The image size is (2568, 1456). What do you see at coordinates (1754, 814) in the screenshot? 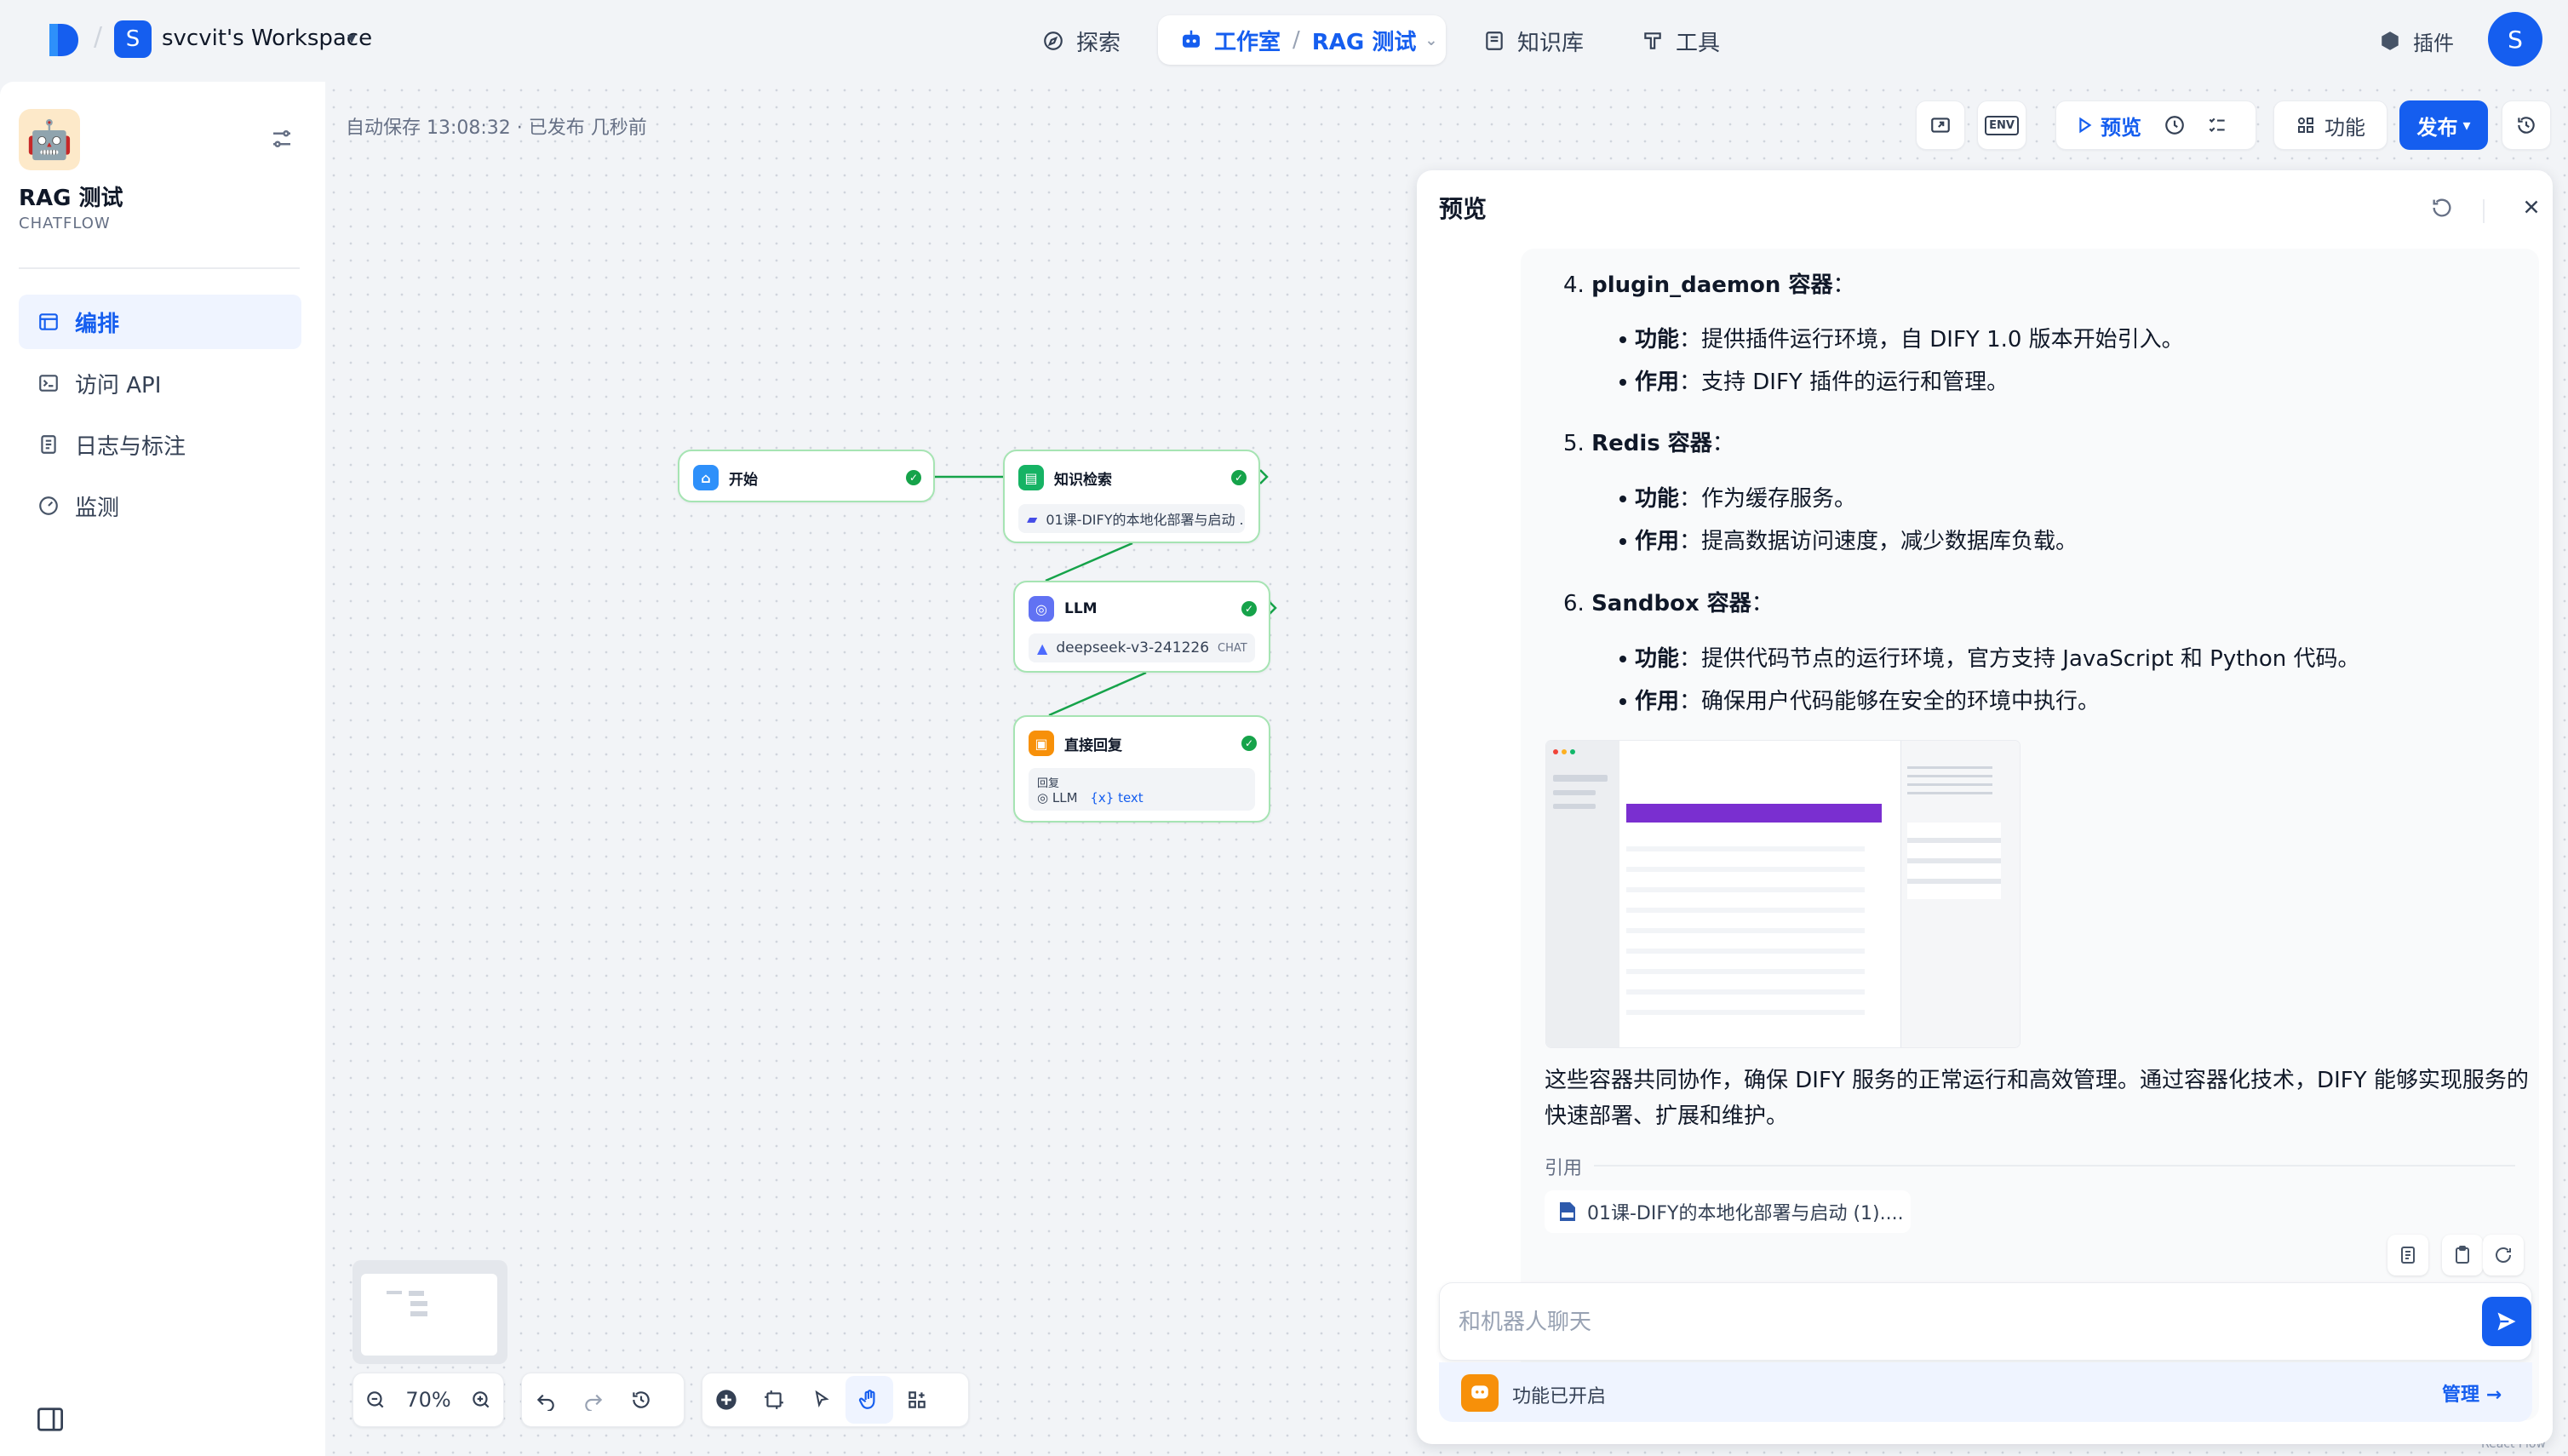
I see `image-selected-row` at bounding box center [1754, 814].